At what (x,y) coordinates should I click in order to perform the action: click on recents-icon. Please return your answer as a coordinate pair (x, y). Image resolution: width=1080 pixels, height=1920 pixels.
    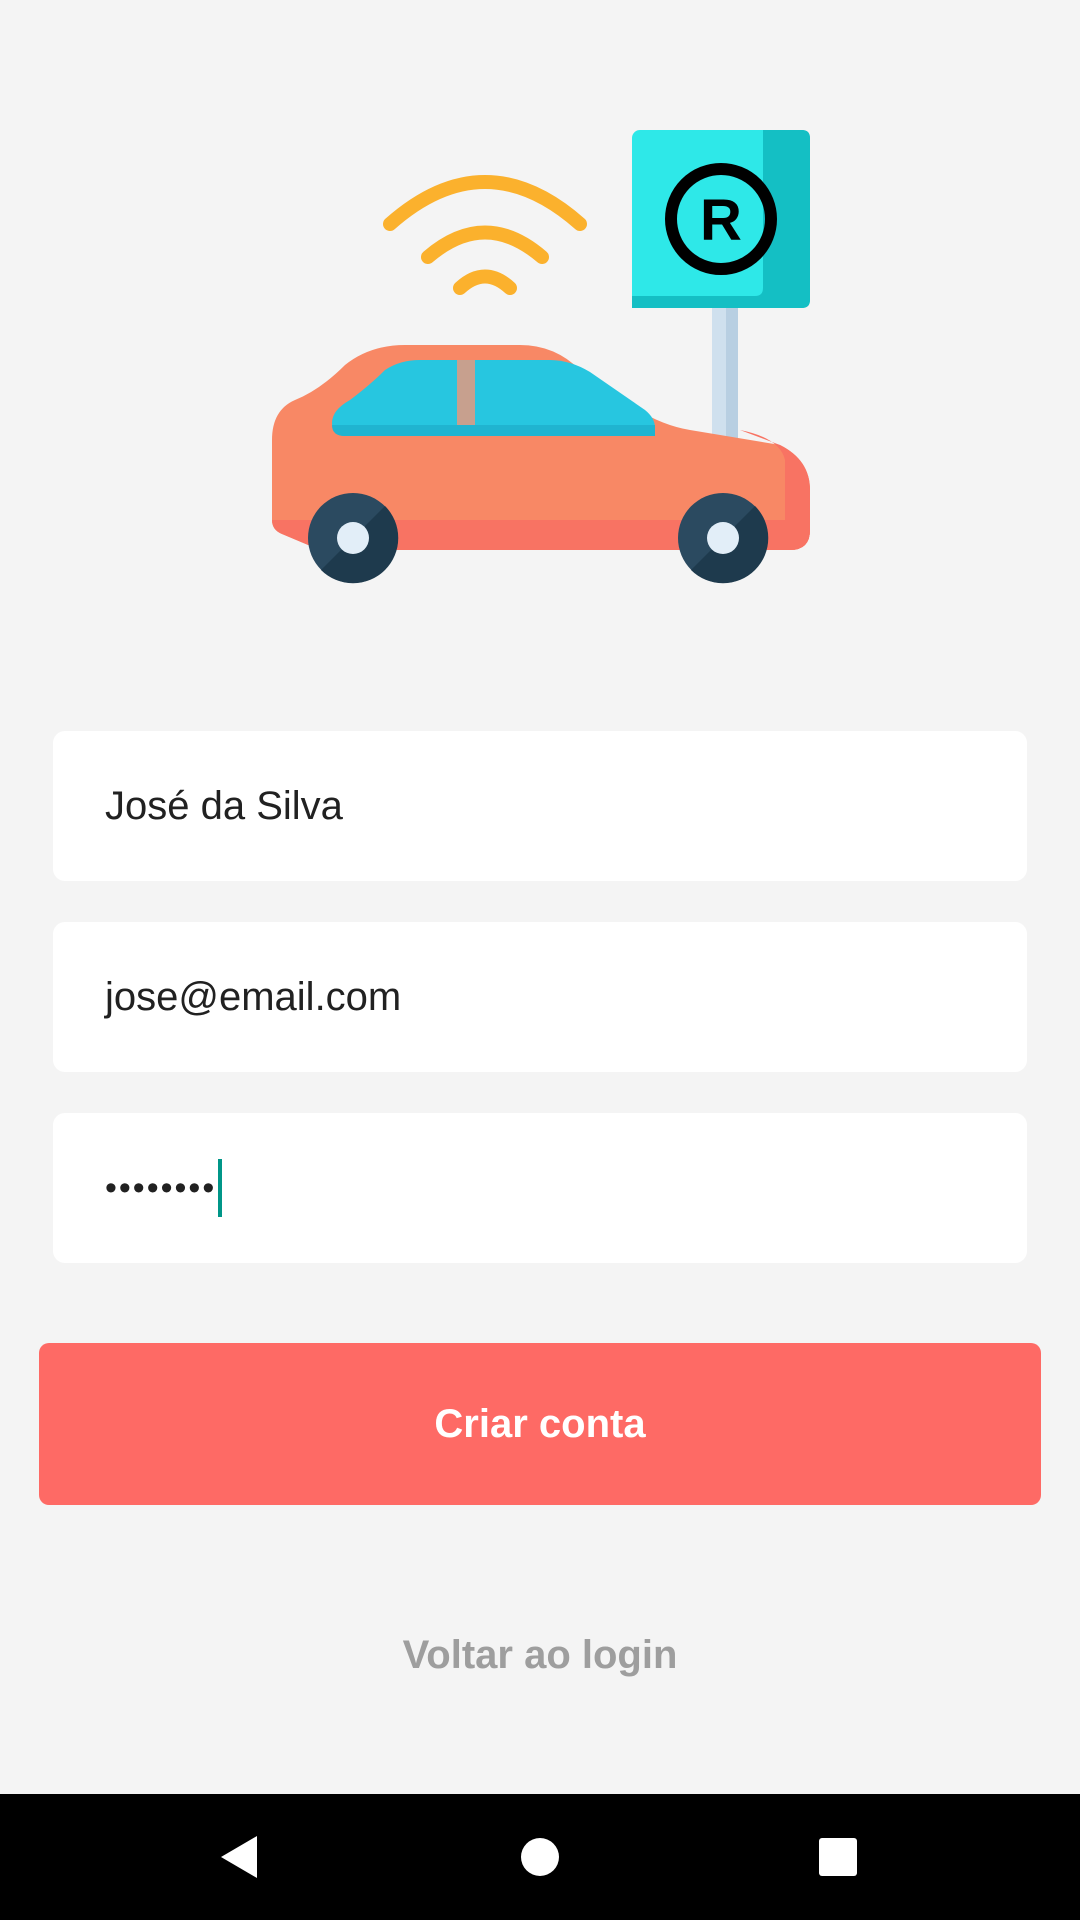
    Looking at the image, I should click on (838, 1857).